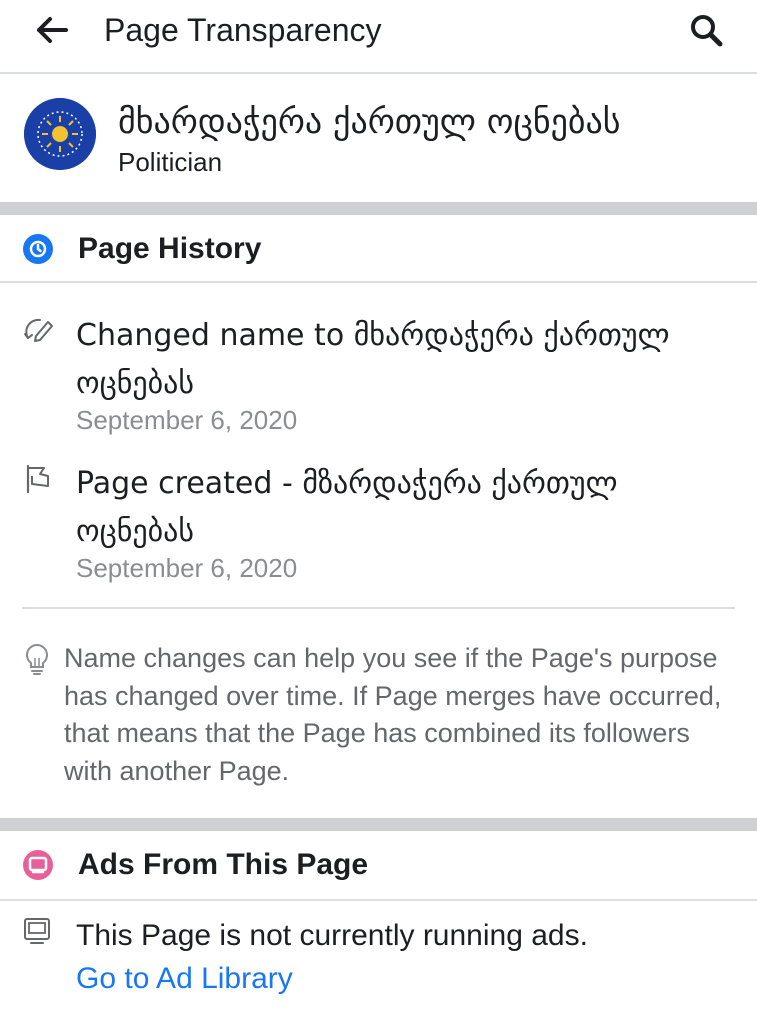 This screenshot has width=757, height=1024. I want to click on search-icon, so click(707, 31).